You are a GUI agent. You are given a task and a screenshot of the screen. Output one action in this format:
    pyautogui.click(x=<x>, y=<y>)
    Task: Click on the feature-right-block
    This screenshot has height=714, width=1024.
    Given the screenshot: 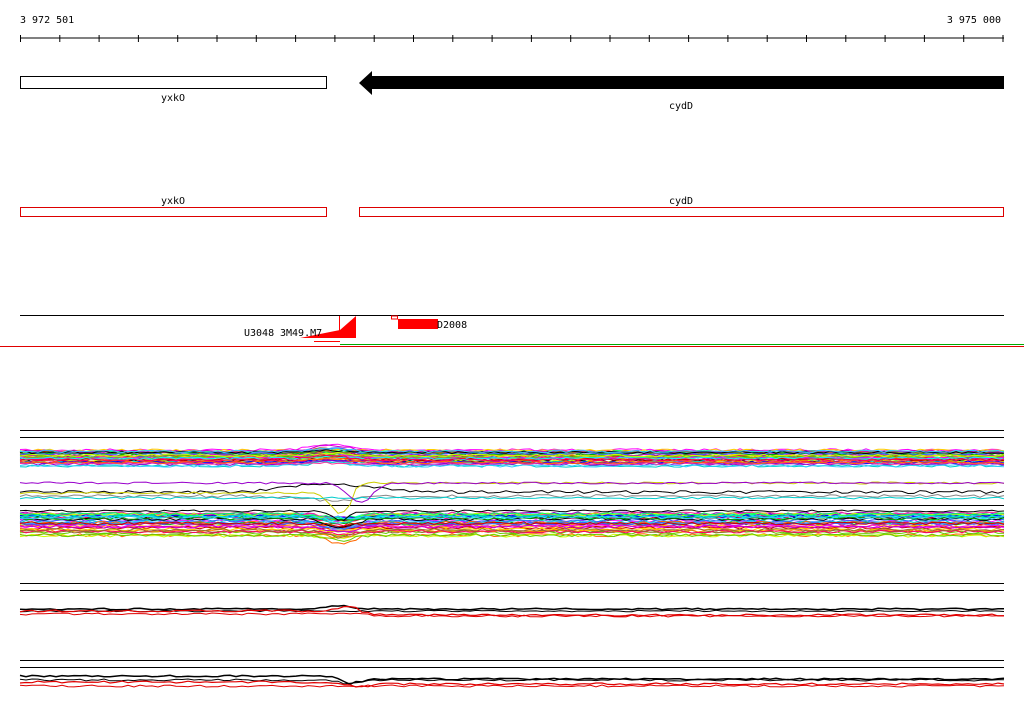 What is the action you would take?
    pyautogui.click(x=418, y=324)
    